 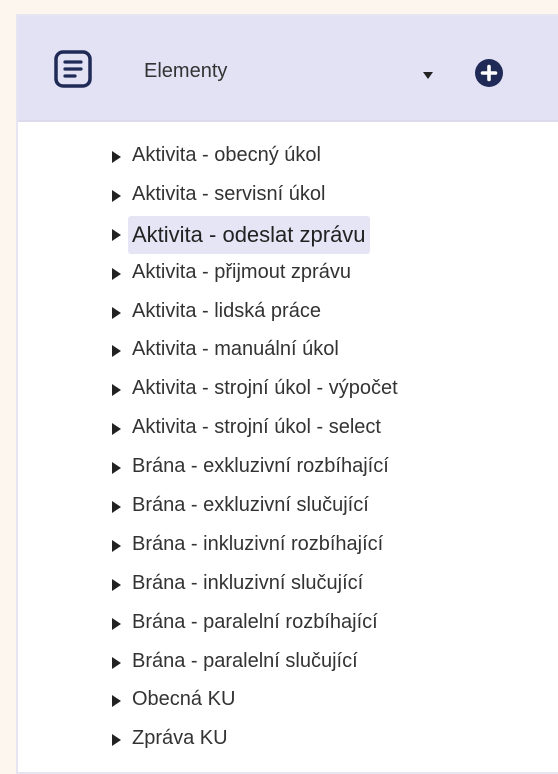 I want to click on list-item-label: Aktivita - manuální úkol, so click(x=235, y=349).